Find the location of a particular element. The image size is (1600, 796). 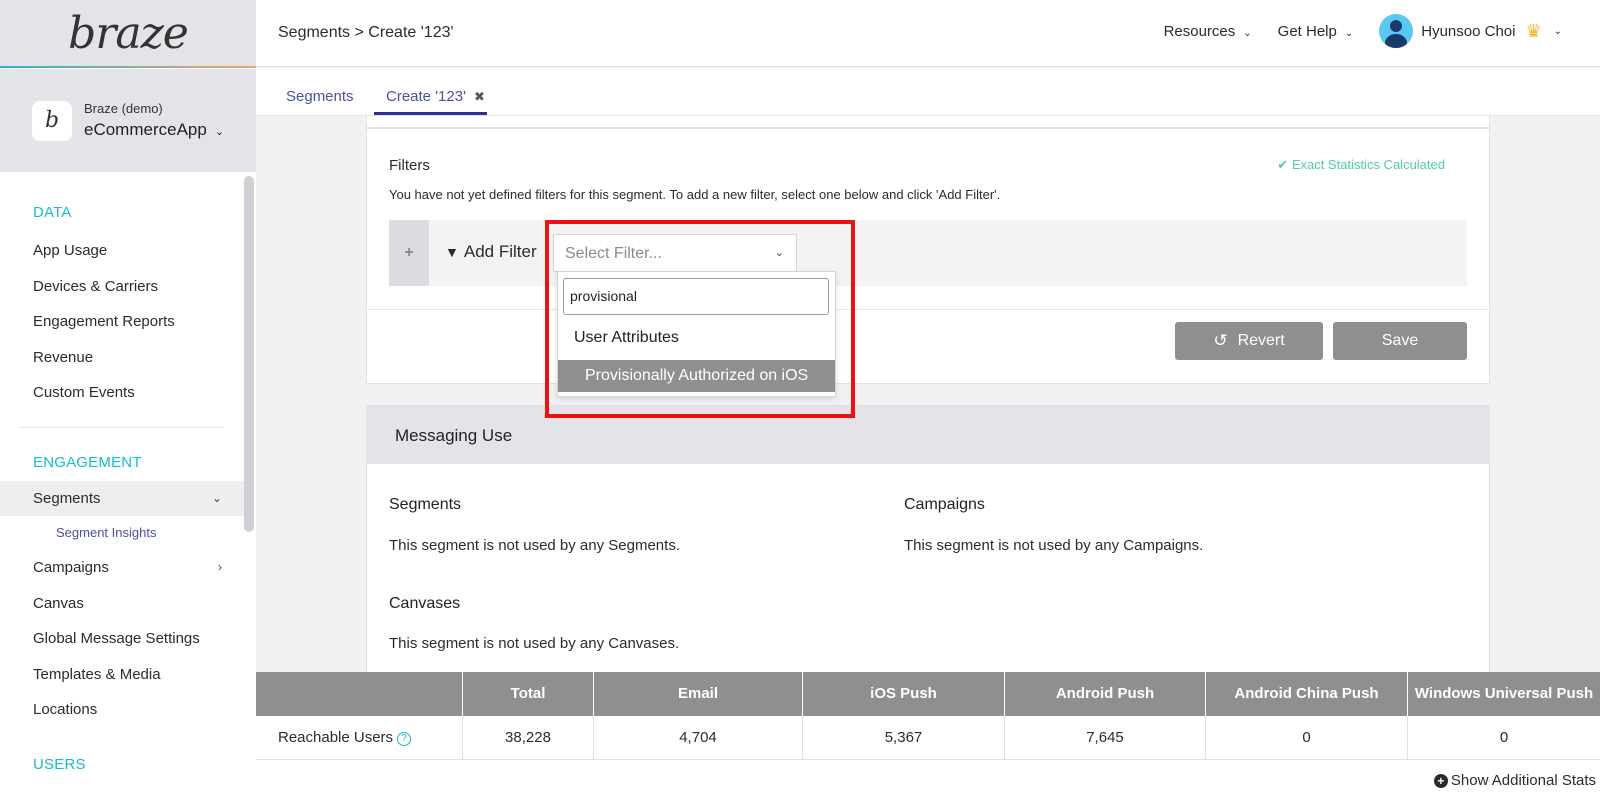

column-header: Windows Universal Push is located at coordinates (1503, 694).